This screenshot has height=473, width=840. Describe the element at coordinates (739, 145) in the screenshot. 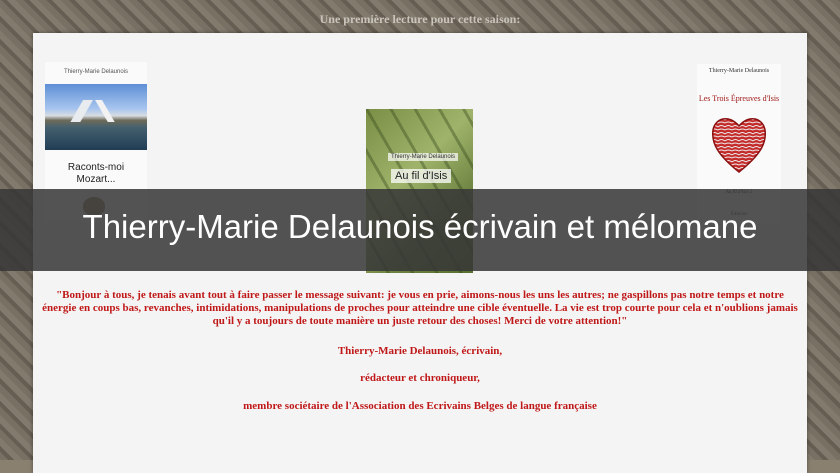

I see `heart-mosaic-image` at that location.